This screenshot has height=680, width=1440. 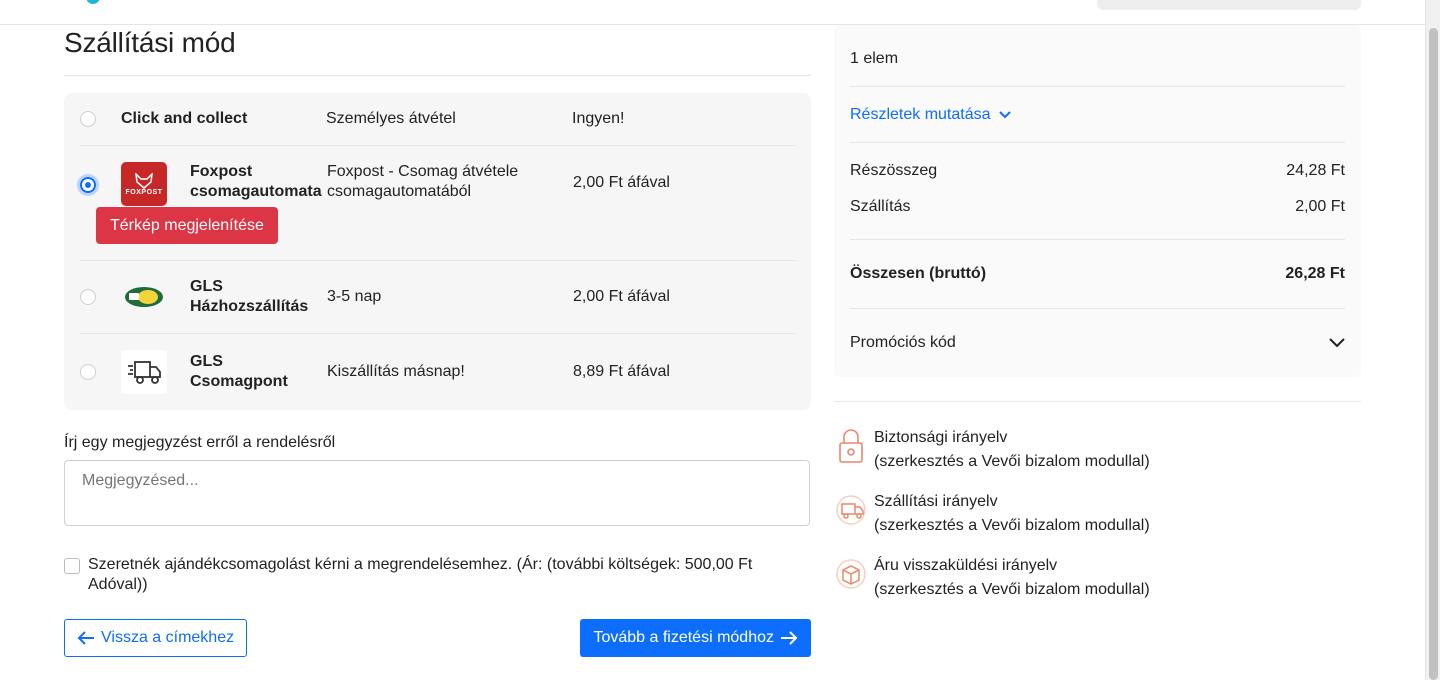 I want to click on promo-code-toggle: Promóciós kód, so click(x=1097, y=343).